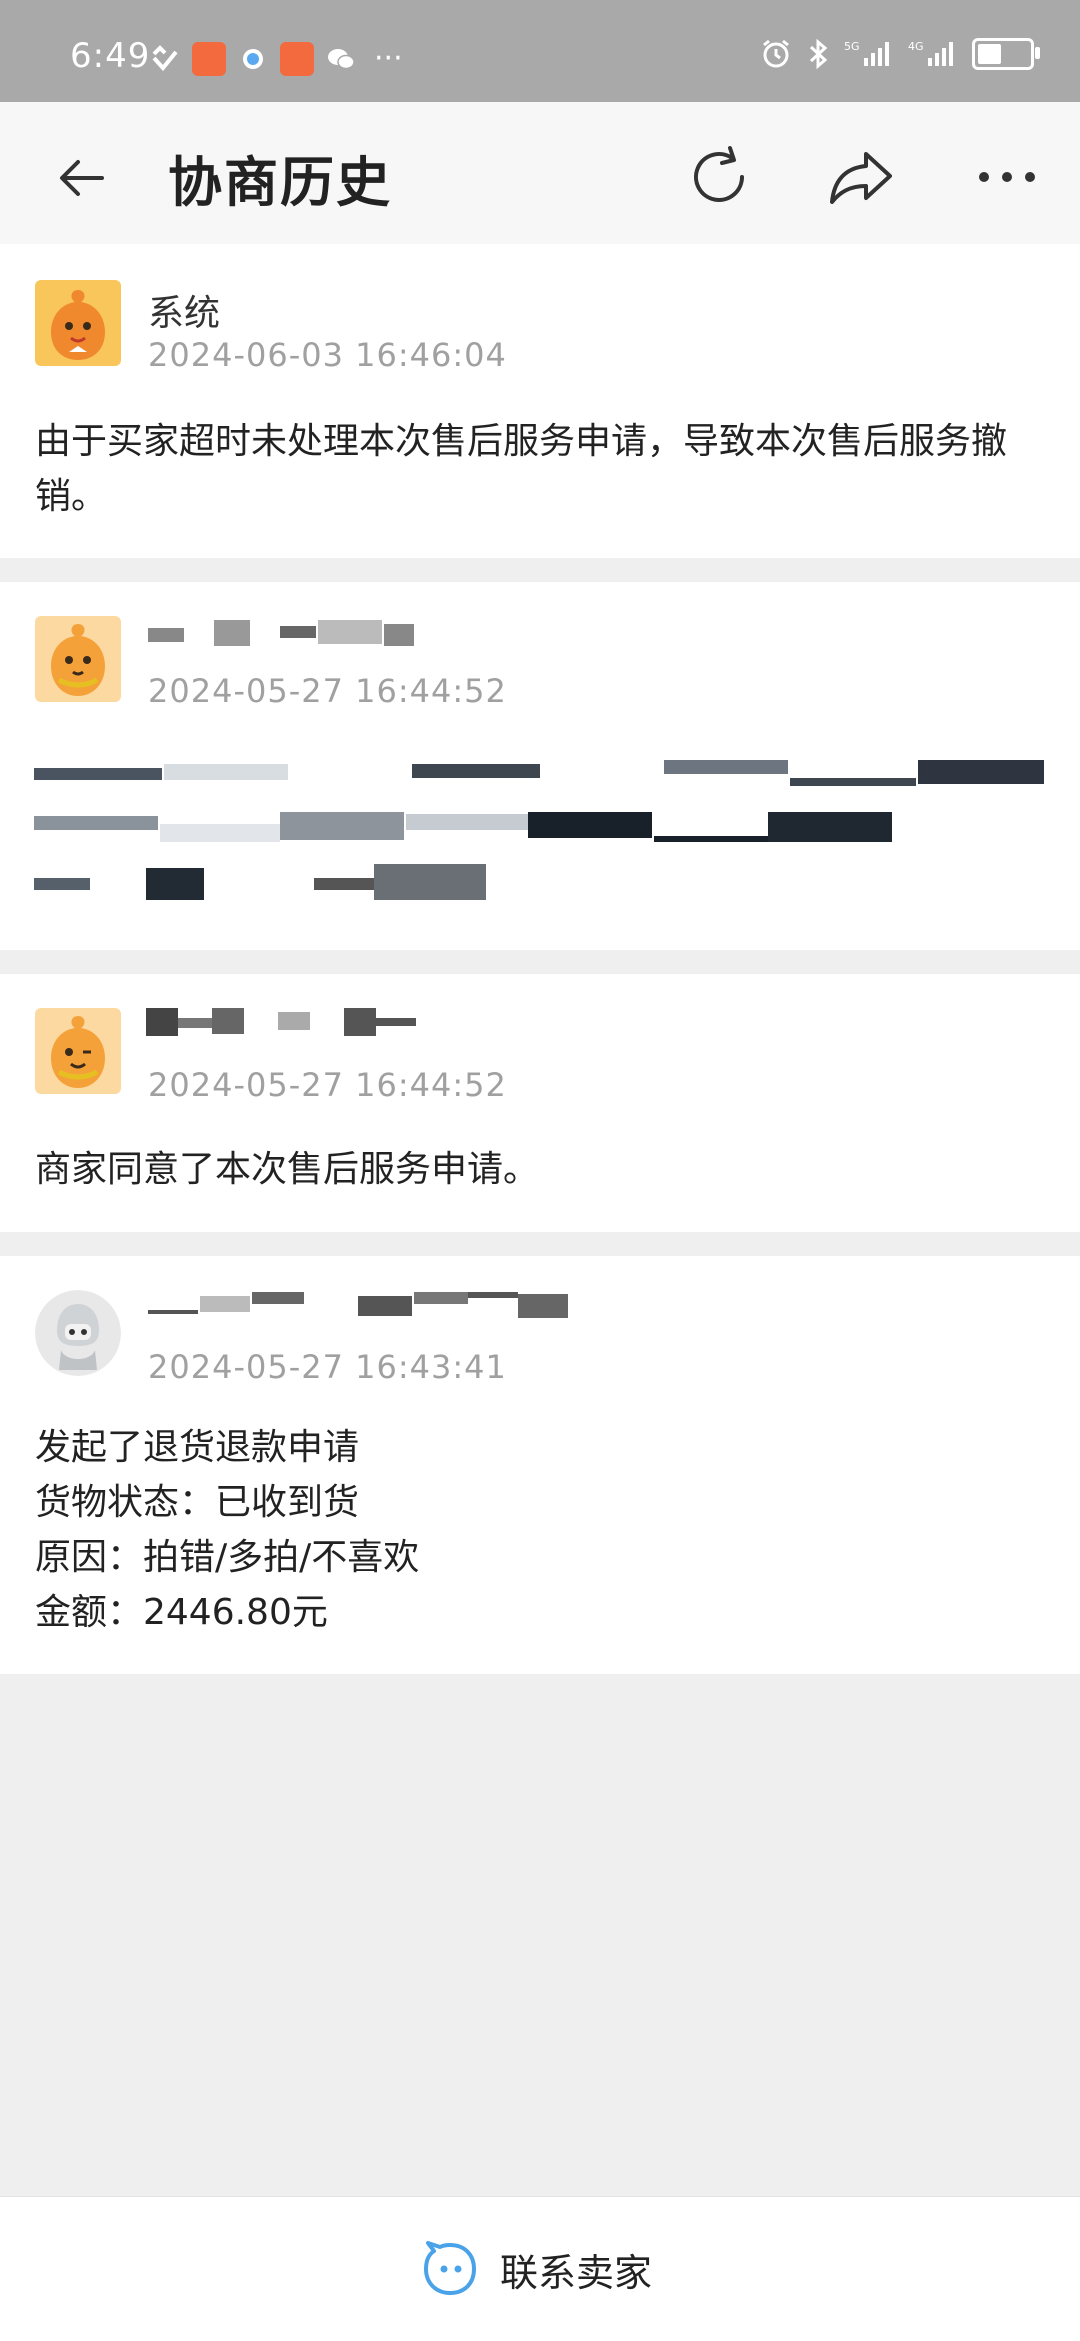 The image size is (1080, 2341). What do you see at coordinates (900, 54) in the screenshot?
I see `system-icons: 5G 4G` at bounding box center [900, 54].